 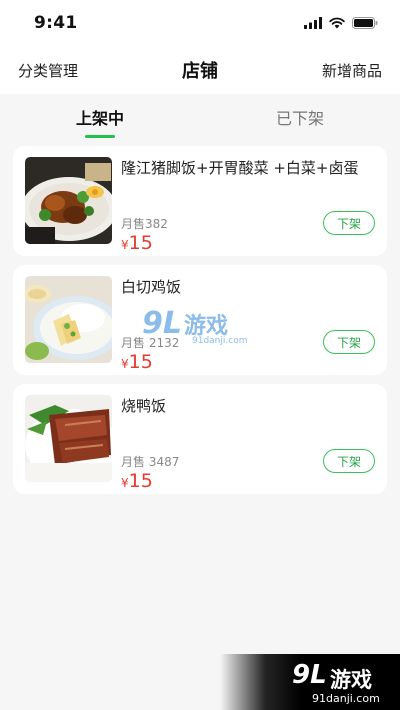 I want to click on watermark-text: 游戏, so click(x=351, y=680).